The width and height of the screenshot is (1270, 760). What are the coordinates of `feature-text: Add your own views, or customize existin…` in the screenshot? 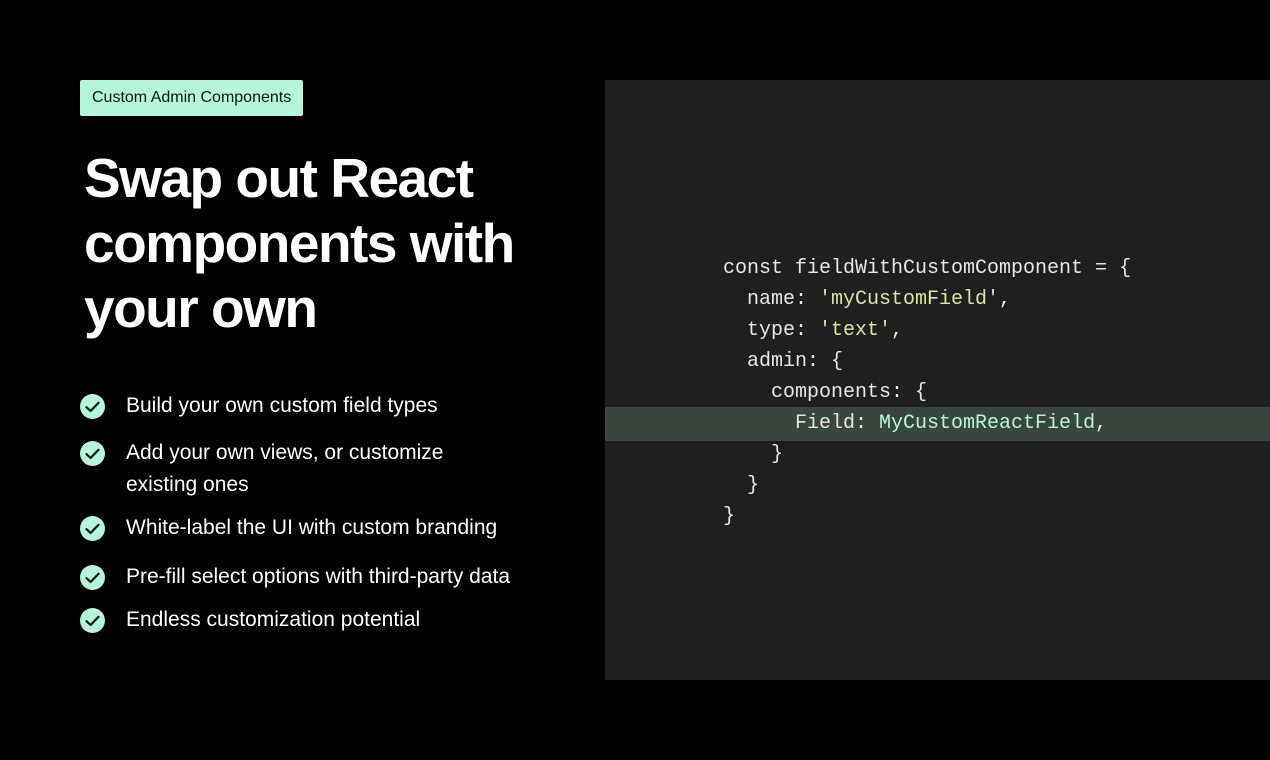 It's located at (285, 468).